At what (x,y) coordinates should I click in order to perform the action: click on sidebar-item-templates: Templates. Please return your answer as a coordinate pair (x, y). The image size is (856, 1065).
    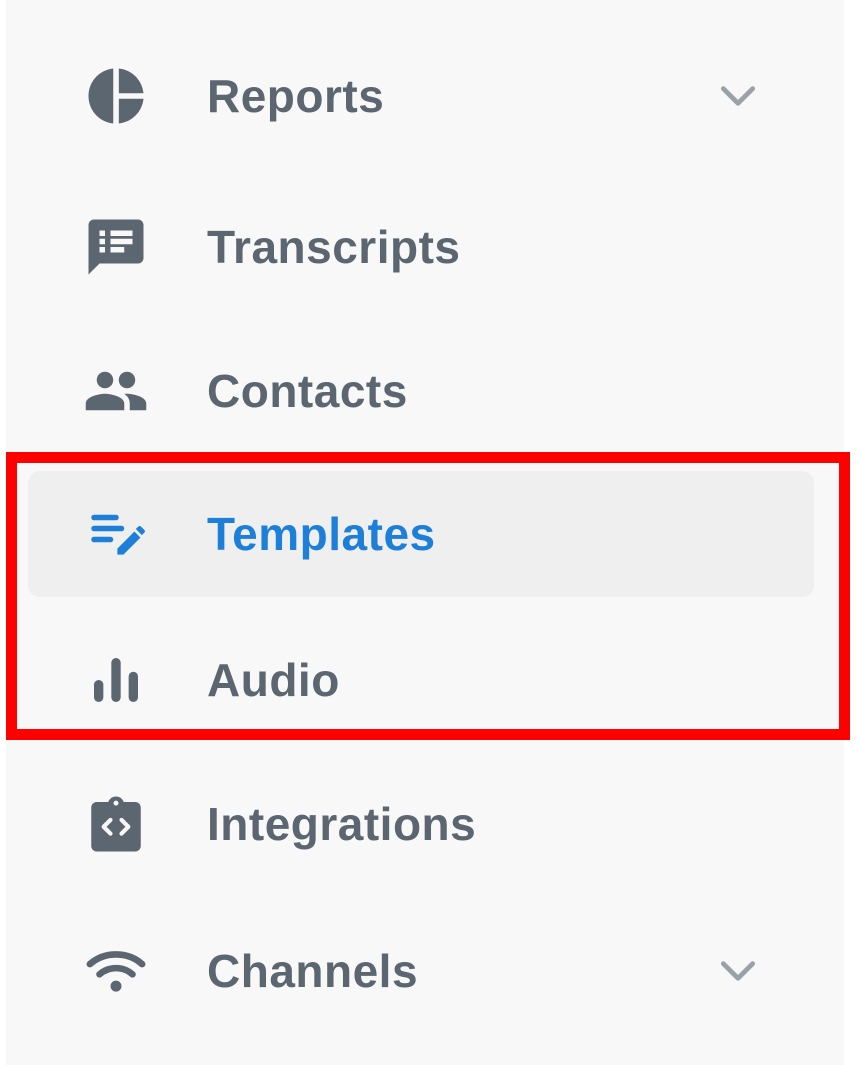
    Looking at the image, I should click on (421, 534).